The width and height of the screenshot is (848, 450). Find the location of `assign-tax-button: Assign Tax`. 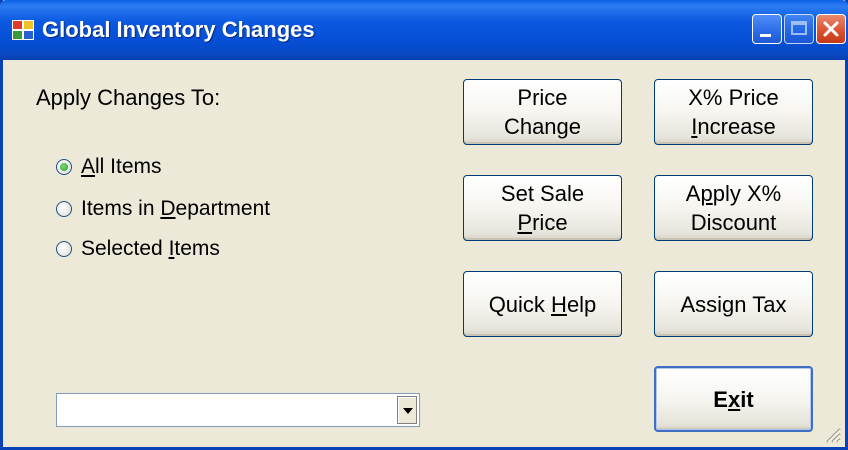

assign-tax-button: Assign Tax is located at coordinates (733, 304).